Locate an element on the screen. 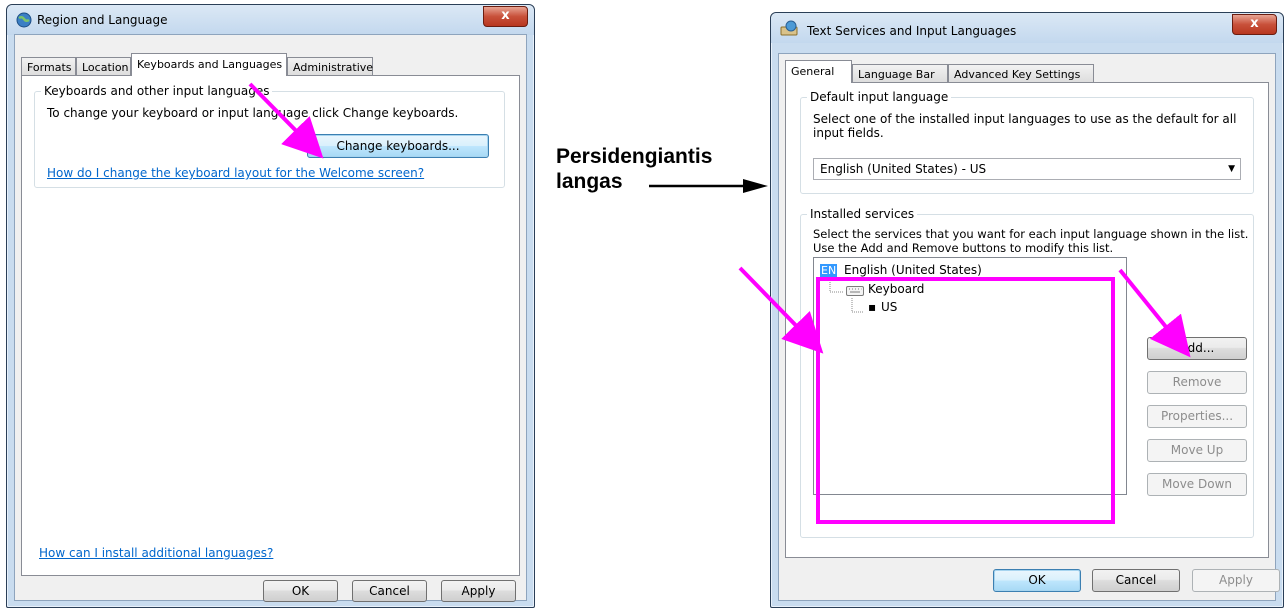 The width and height of the screenshot is (1286, 610). arrow-to-change-keyboards is located at coordinates (286, 120).